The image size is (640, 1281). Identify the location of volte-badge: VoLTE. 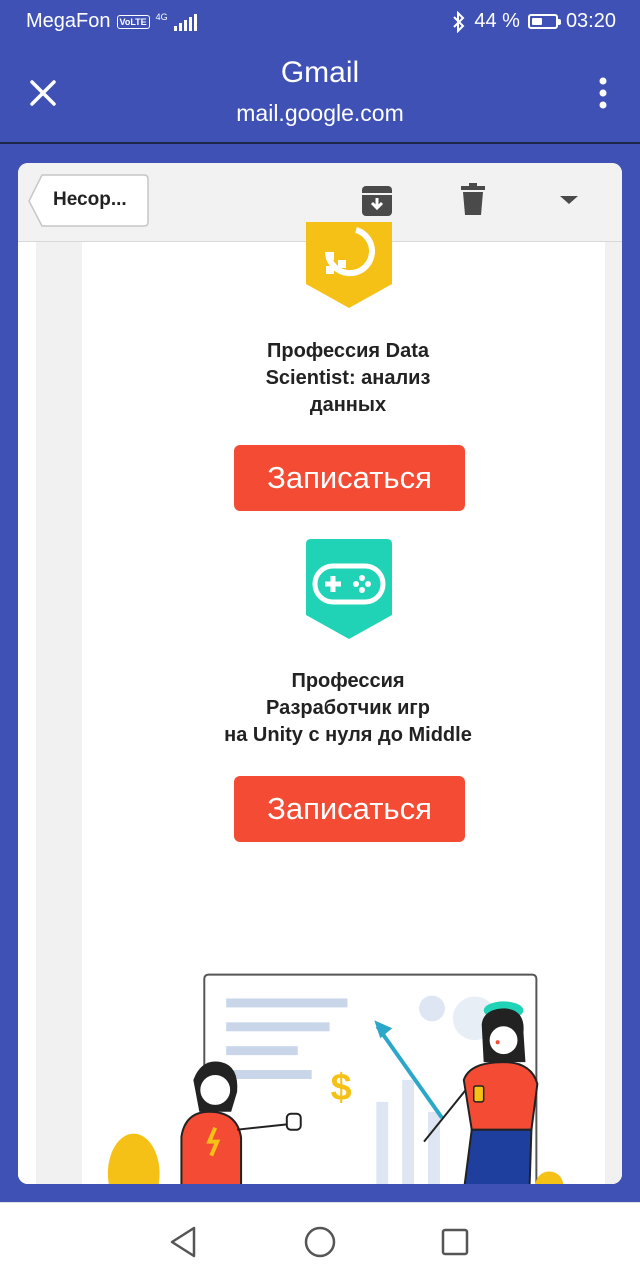
(133, 21).